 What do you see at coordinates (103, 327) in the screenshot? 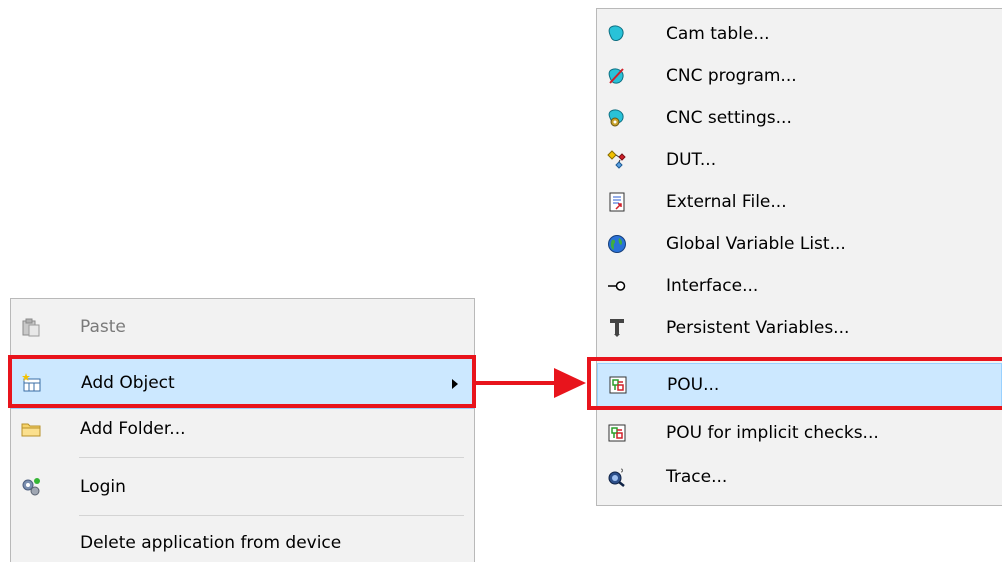
I see `menu-item-label: Paste` at bounding box center [103, 327].